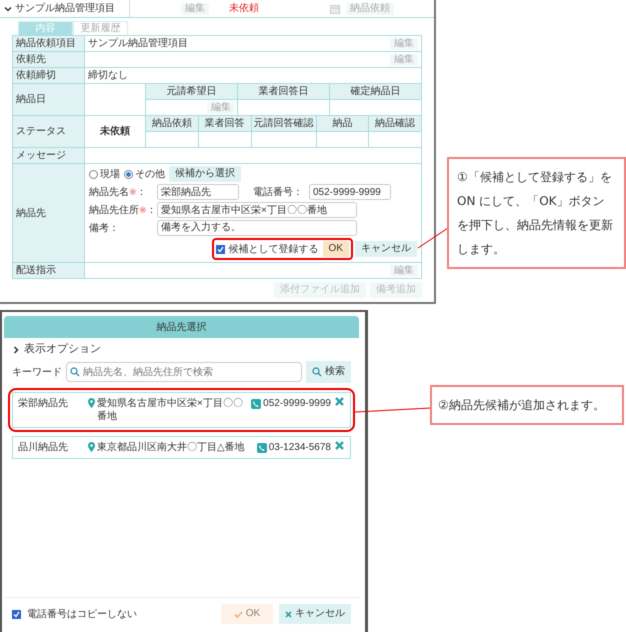  I want to click on row-label: ステータス, so click(49, 131).